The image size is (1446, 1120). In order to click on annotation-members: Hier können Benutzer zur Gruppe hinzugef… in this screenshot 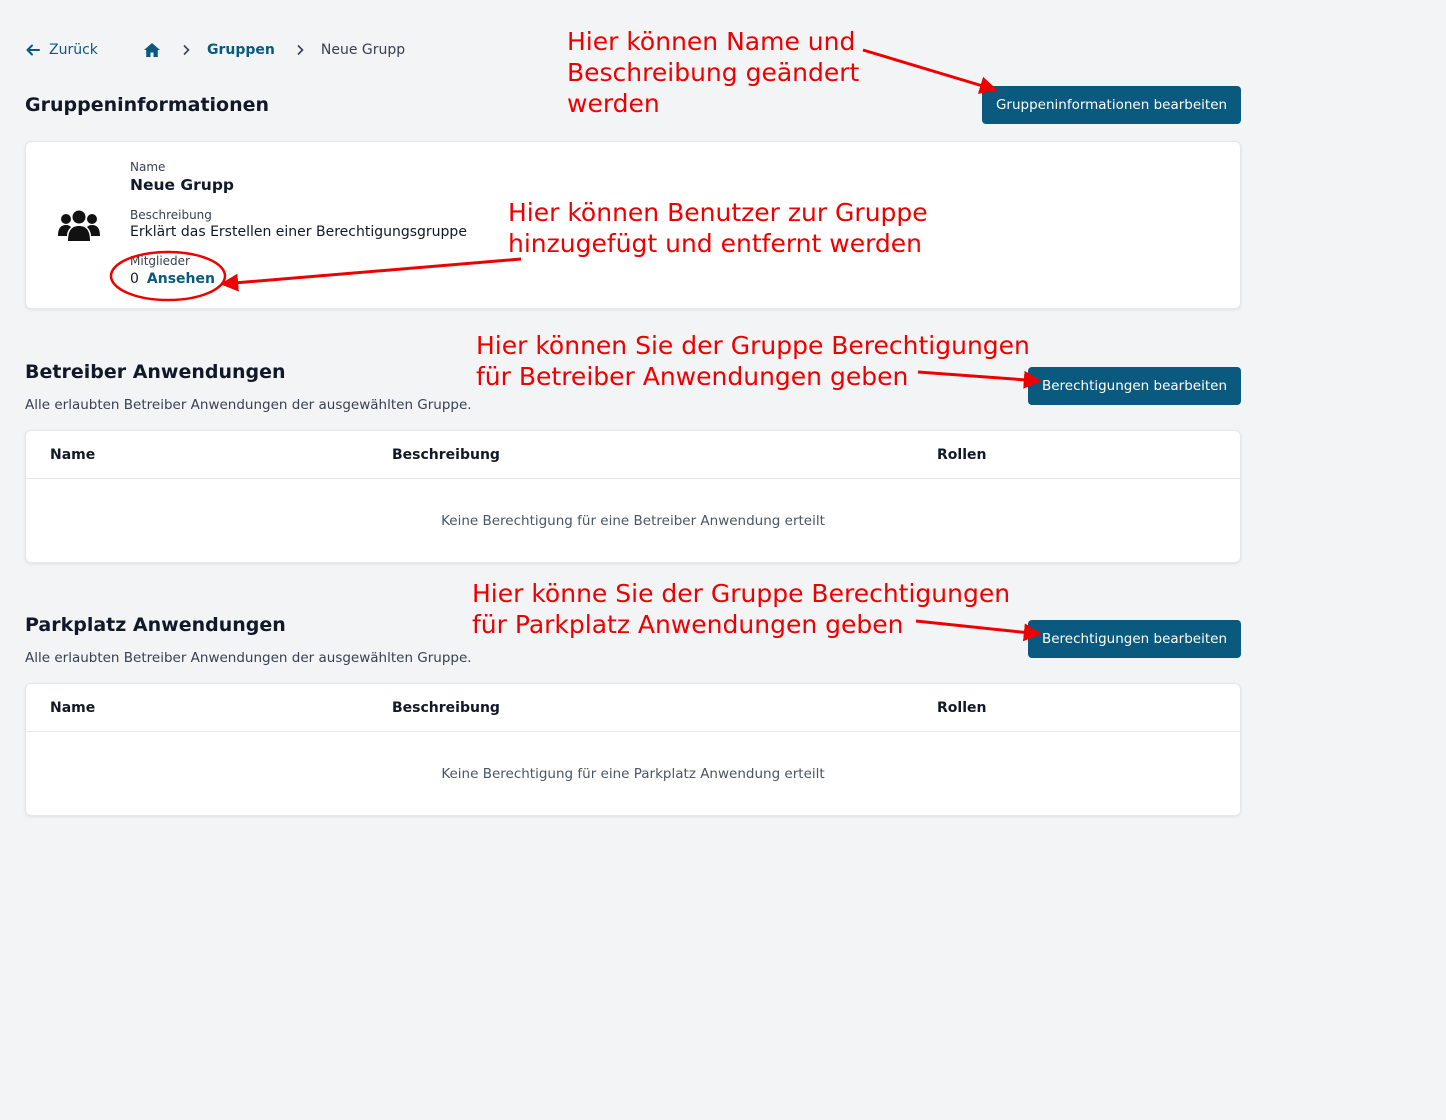, I will do `click(718, 228)`.